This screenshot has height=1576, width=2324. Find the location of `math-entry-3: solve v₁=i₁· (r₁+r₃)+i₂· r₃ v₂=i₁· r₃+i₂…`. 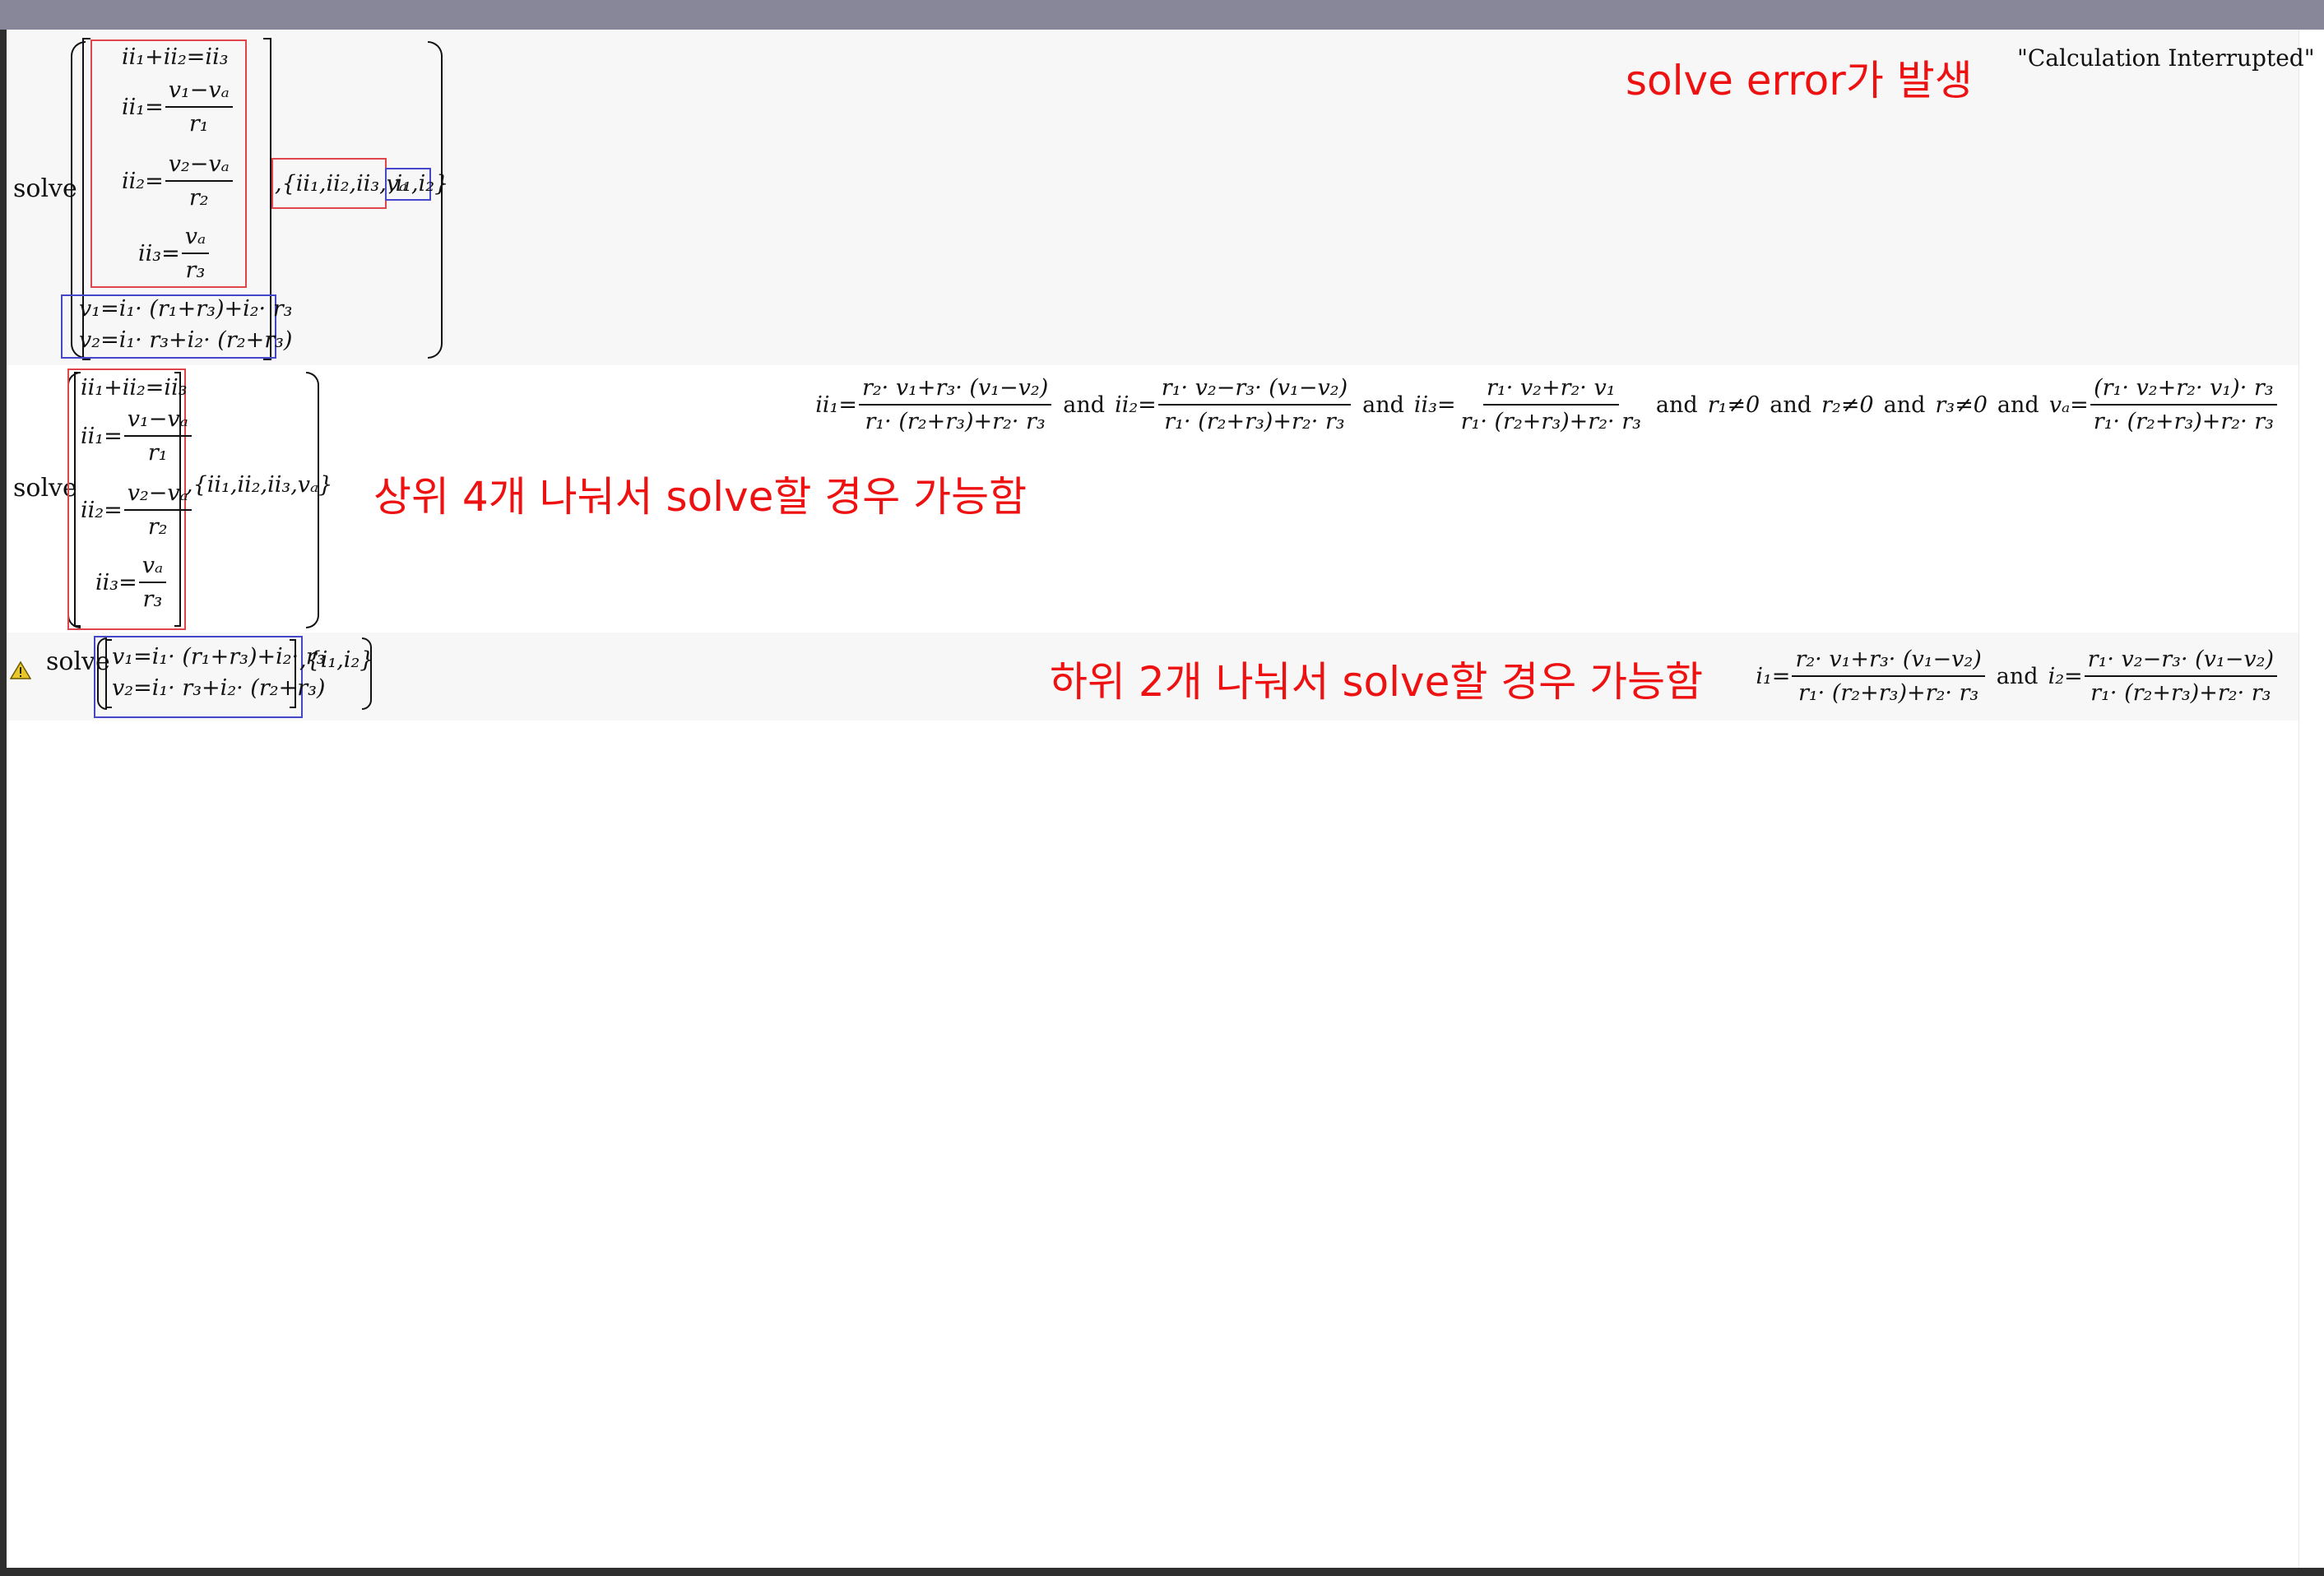

math-entry-3: solve v₁=i₁· (r₁+r₃)+i₂· r₃ v₂=i₁· r₃+i₂… is located at coordinates (1152, 677).